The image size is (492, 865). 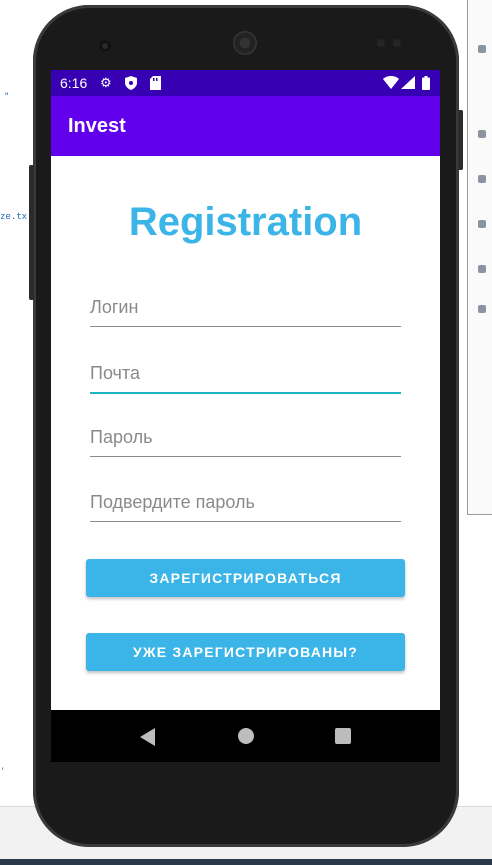 What do you see at coordinates (381, 43) in the screenshot?
I see `proximity-sensor` at bounding box center [381, 43].